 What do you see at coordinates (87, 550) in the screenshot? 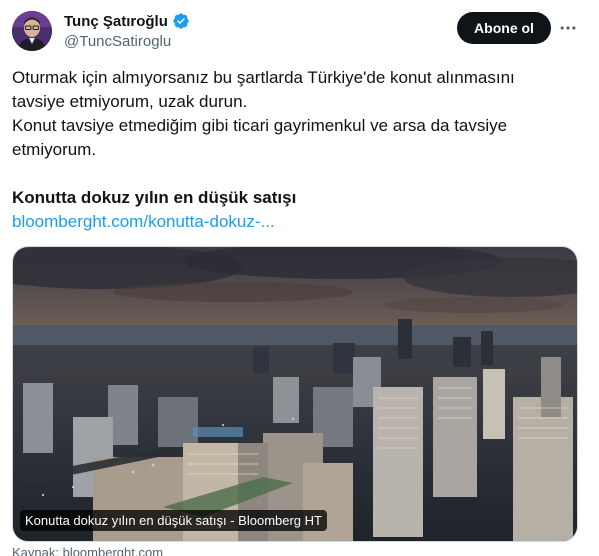
I see `card-source: Kaynak: bloomberght.com` at bounding box center [87, 550].